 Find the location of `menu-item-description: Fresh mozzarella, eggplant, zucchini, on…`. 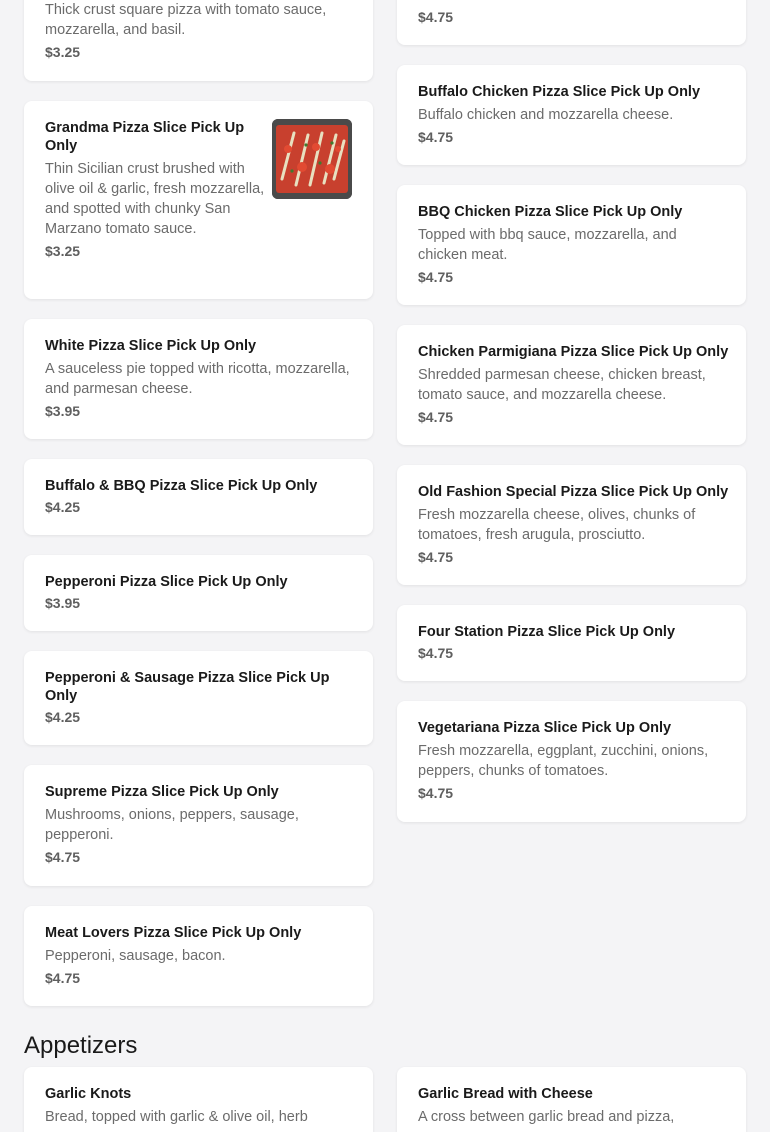

menu-item-description: Fresh mozzarella, eggplant, zucchini, on… is located at coordinates (563, 761).